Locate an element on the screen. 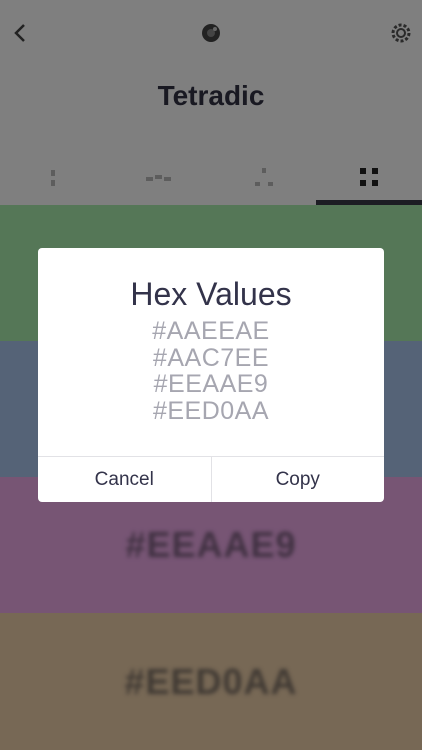 Image resolution: width=422 pixels, height=750 pixels. cancel-button: Cancel is located at coordinates (124, 479).